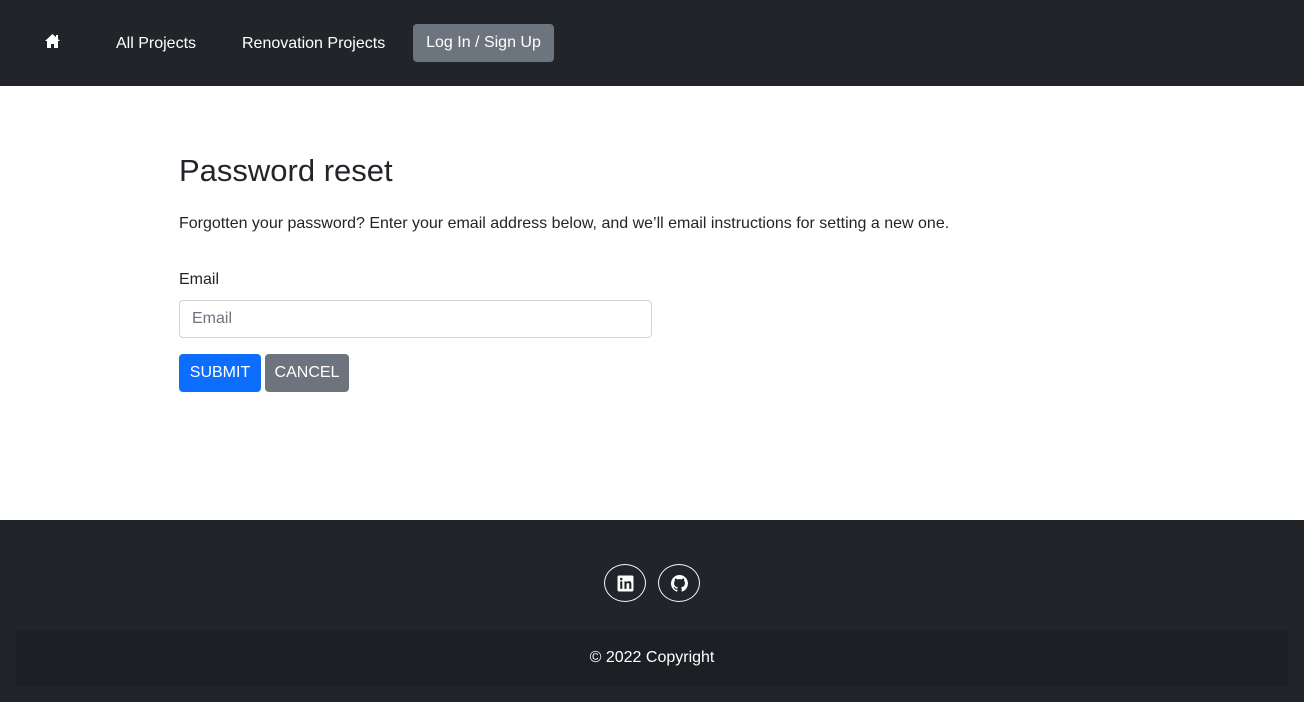 Image resolution: width=1304 pixels, height=702 pixels. I want to click on house-icon, so click(52, 42).